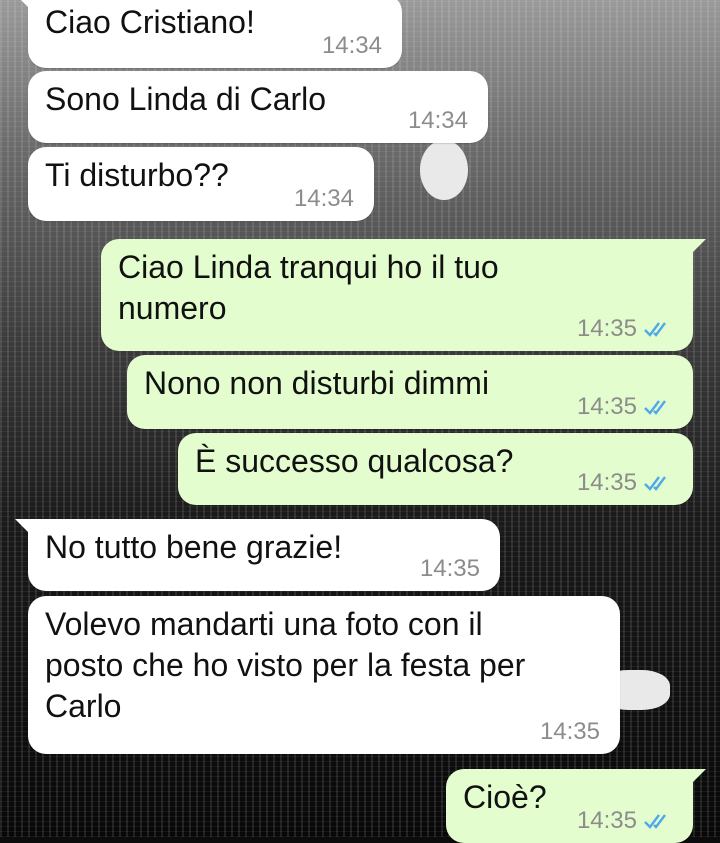  What do you see at coordinates (194, 547) in the screenshot?
I see `message-text: No tutto bene grazie!` at bounding box center [194, 547].